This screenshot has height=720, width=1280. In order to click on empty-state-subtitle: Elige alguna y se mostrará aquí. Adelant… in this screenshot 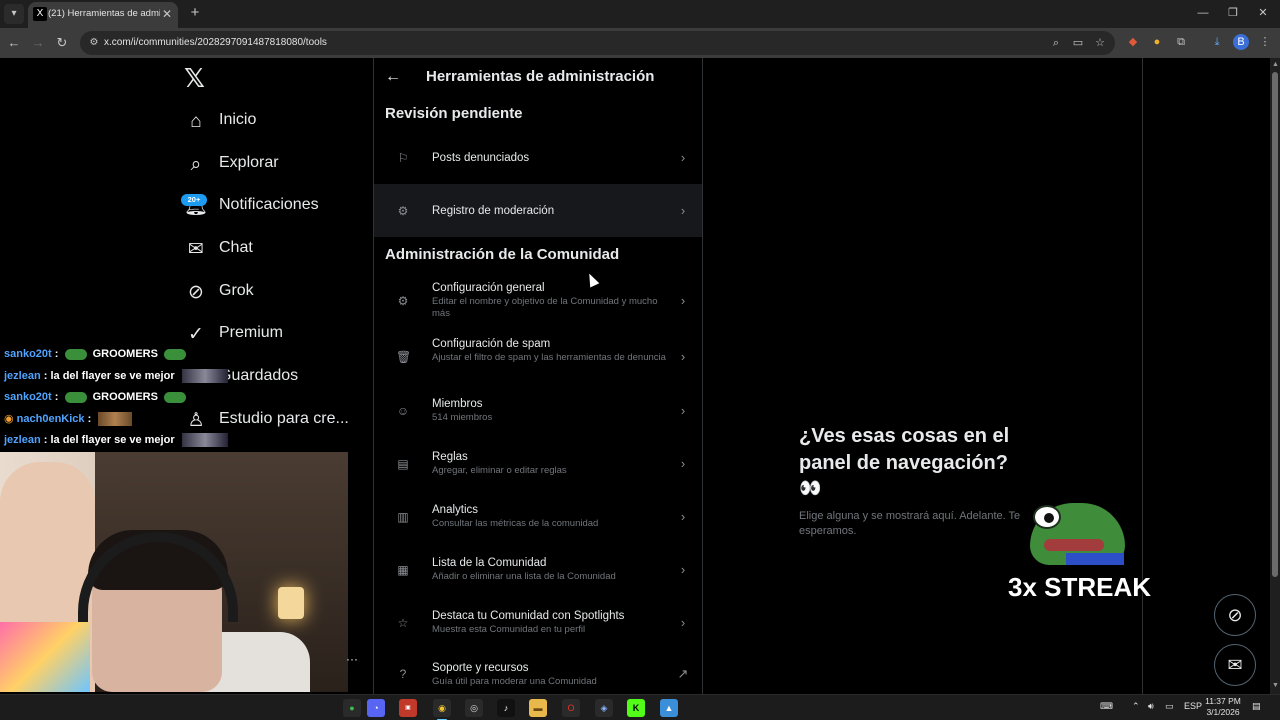, I will do `click(910, 523)`.